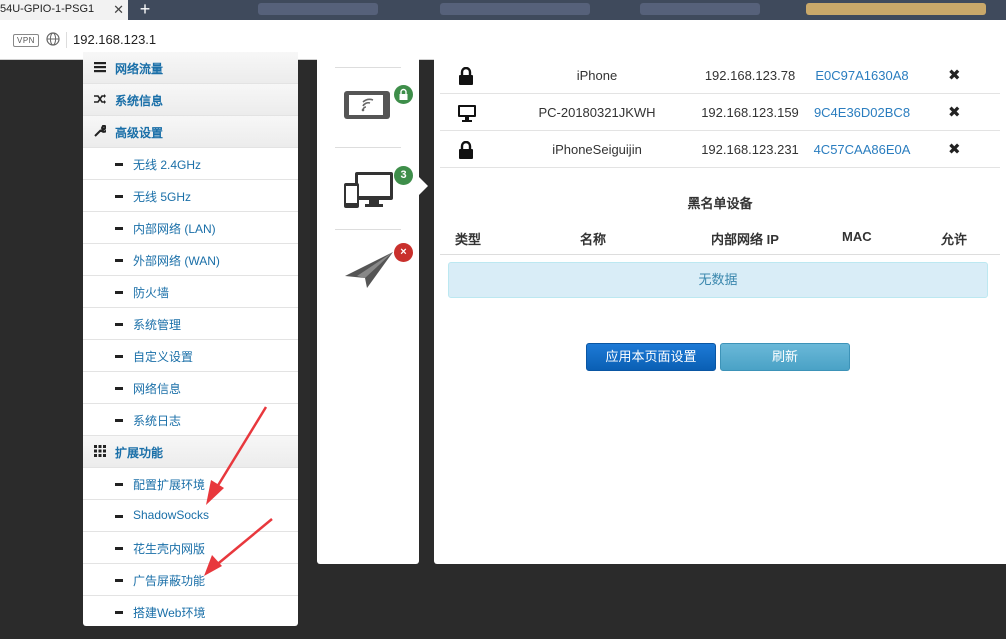 This screenshot has height=639, width=1006. Describe the element at coordinates (369, 190) in the screenshot. I see `devices-icon` at that location.